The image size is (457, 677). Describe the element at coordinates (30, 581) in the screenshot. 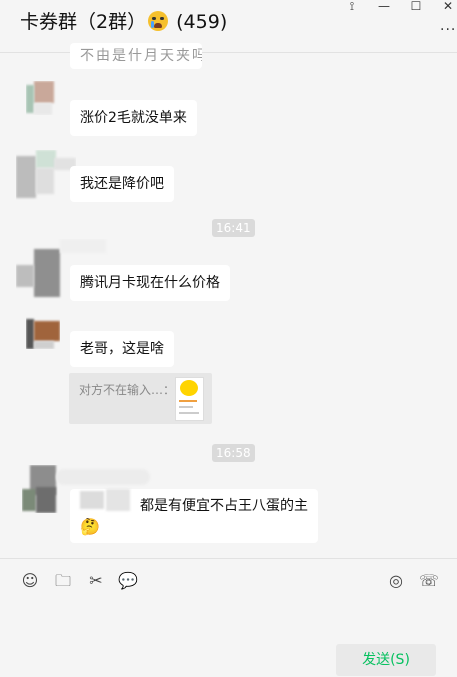

I see `emoji-icon: ☺` at that location.